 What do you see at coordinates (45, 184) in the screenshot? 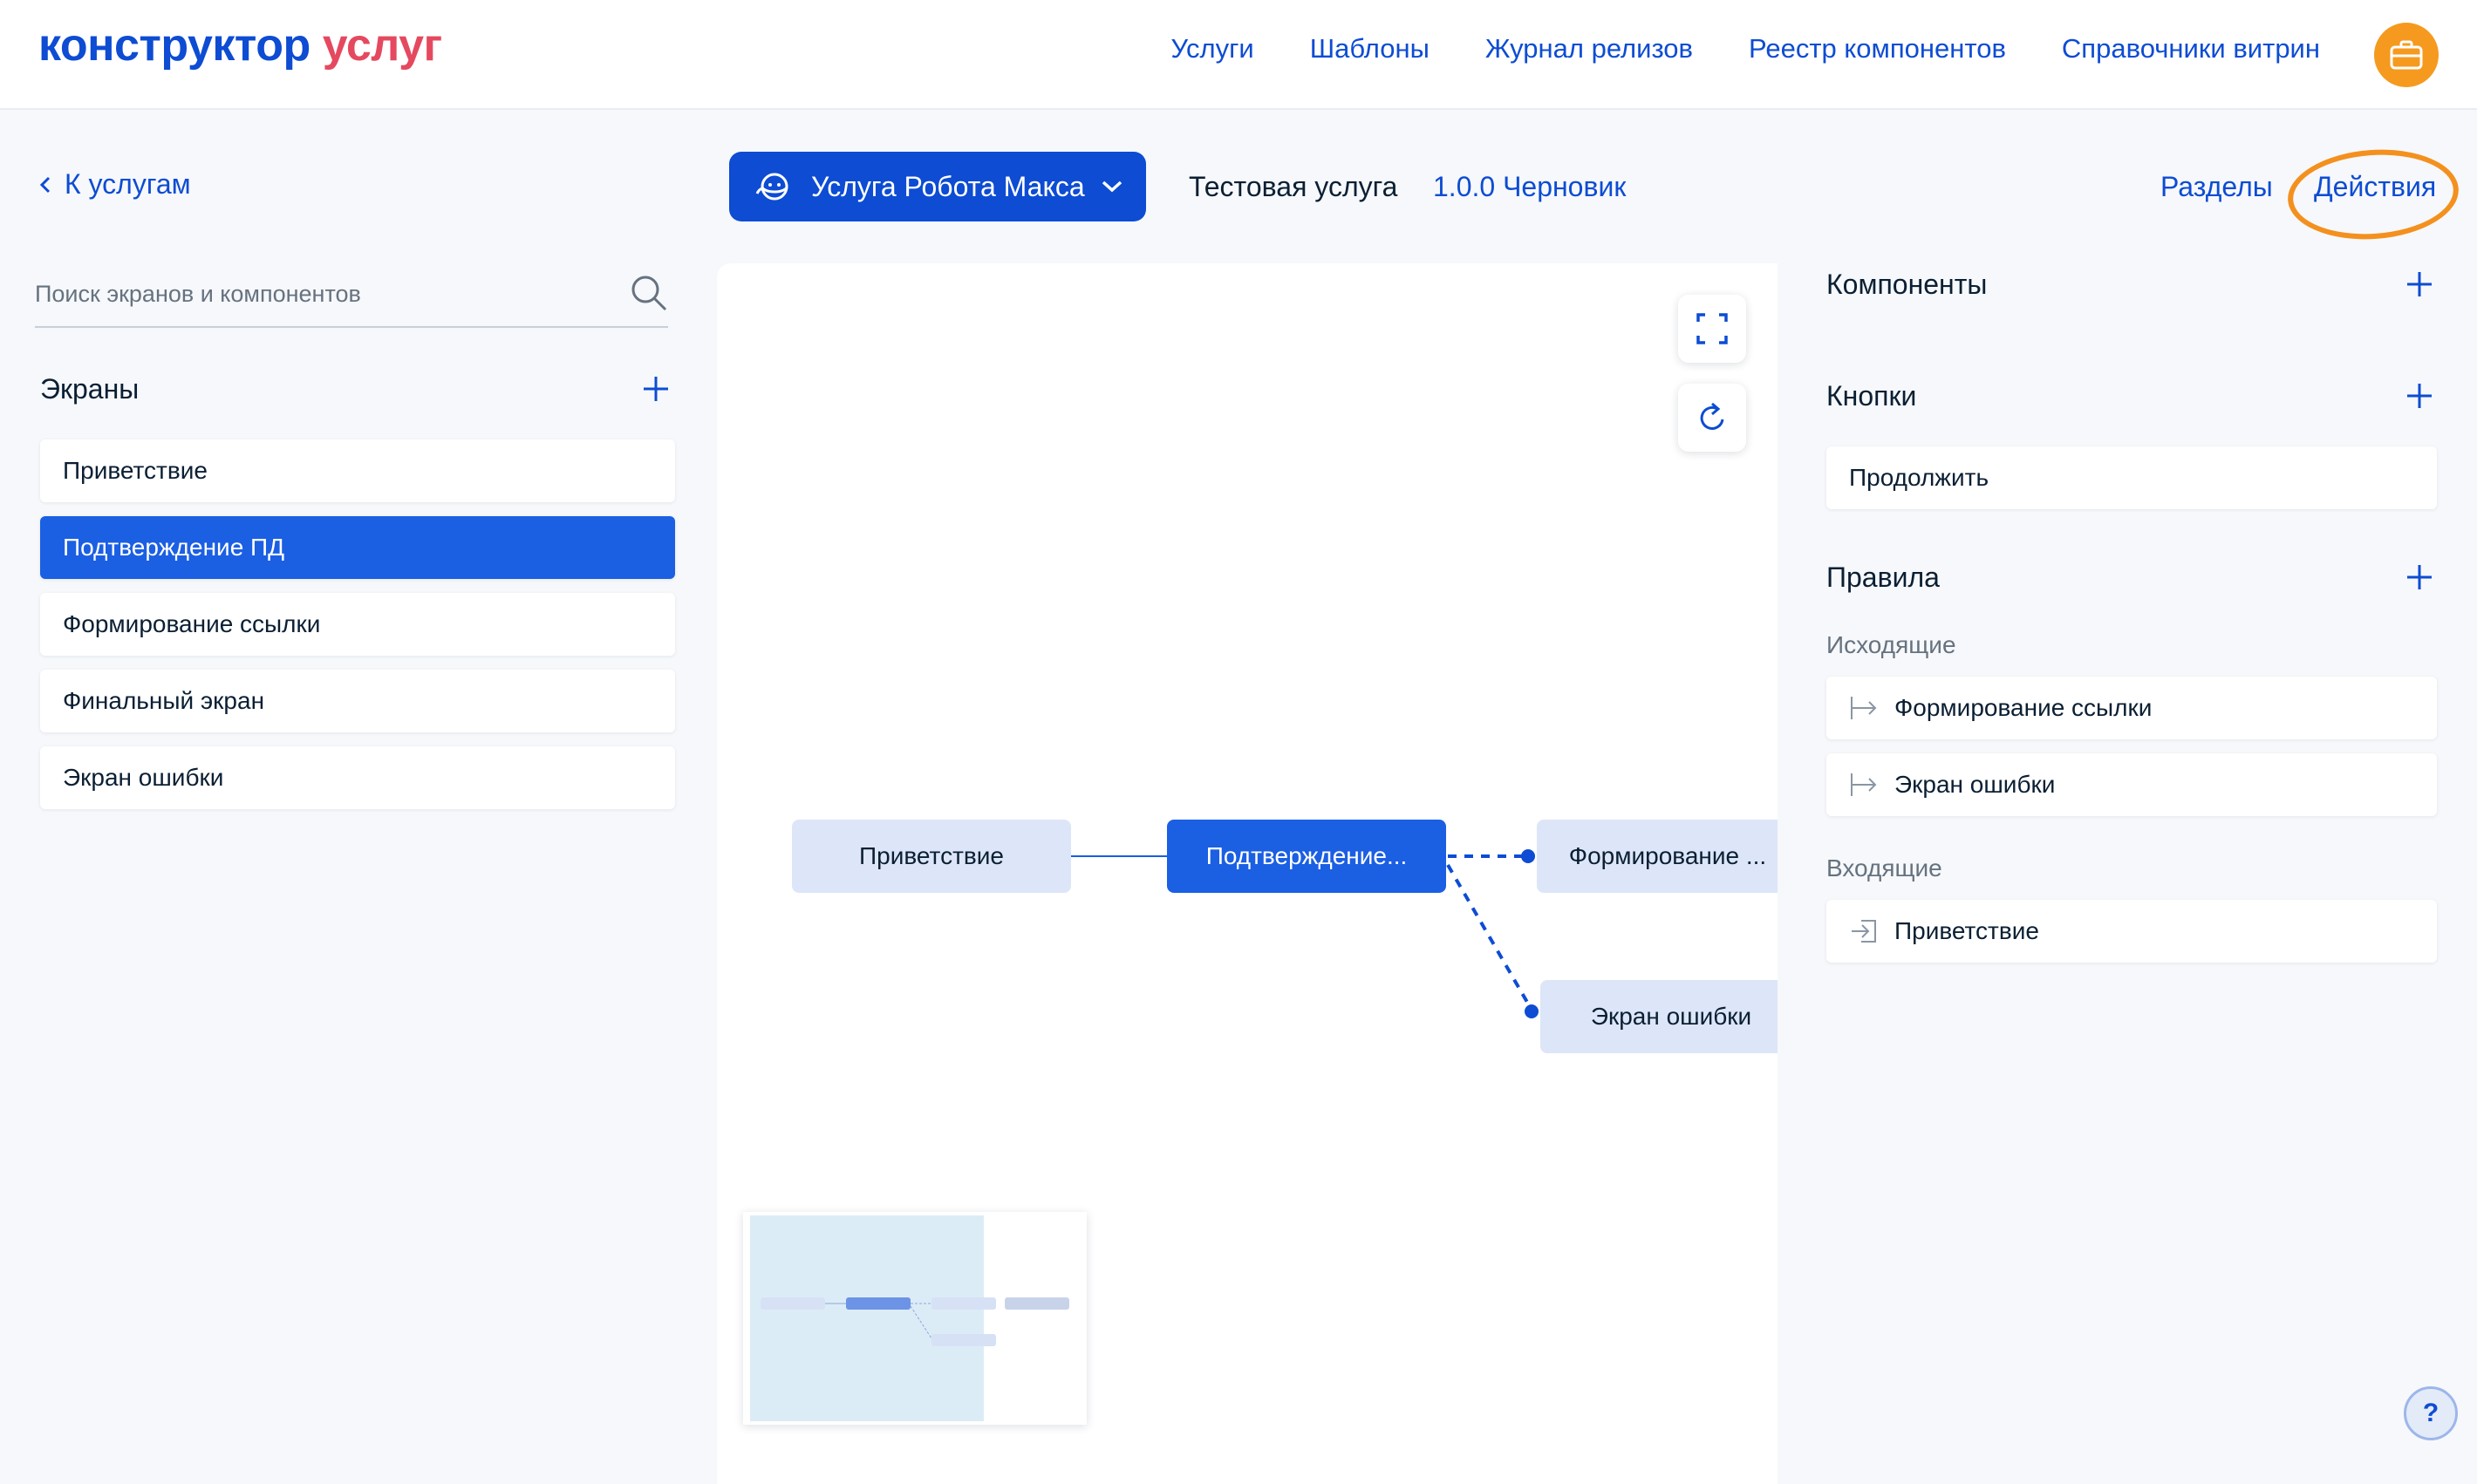
I see `chevron-left-icon` at bounding box center [45, 184].